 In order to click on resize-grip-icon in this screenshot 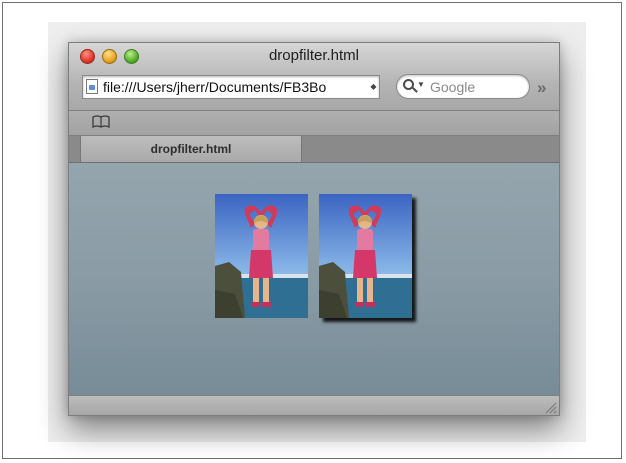, I will do `click(550, 407)`.